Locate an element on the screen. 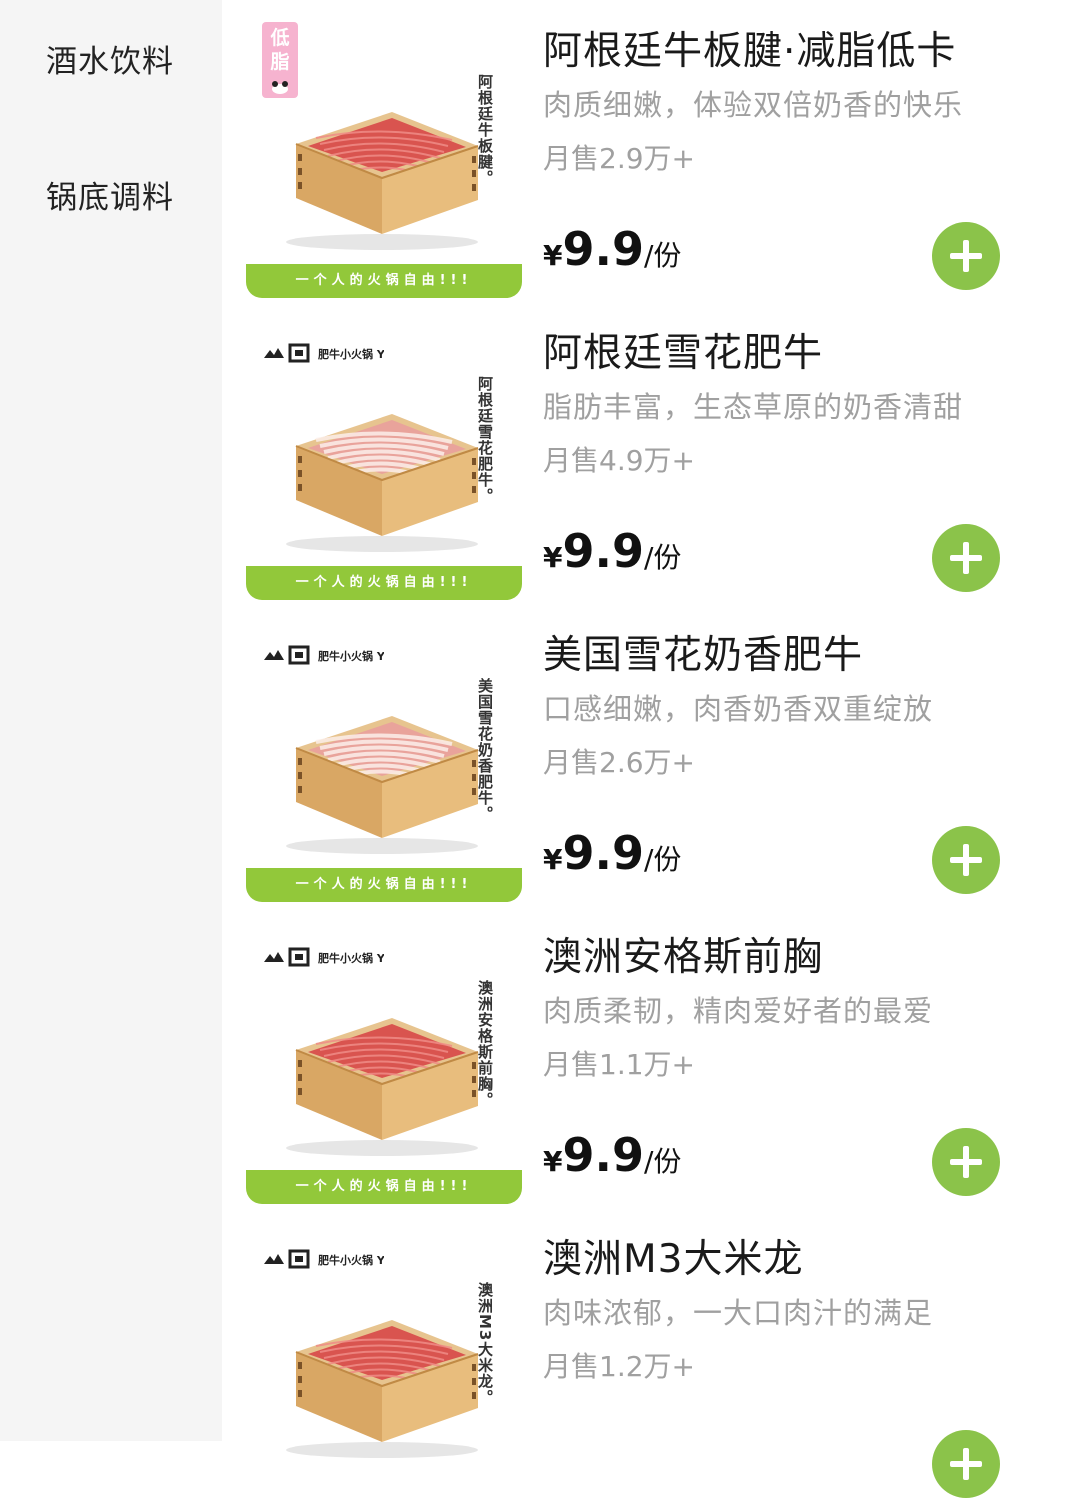  product-image: 肥牛小火锅 YI WEI 澳洲安格斯前胸。 一个人的火锅自由!!! is located at coordinates (384, 1066).